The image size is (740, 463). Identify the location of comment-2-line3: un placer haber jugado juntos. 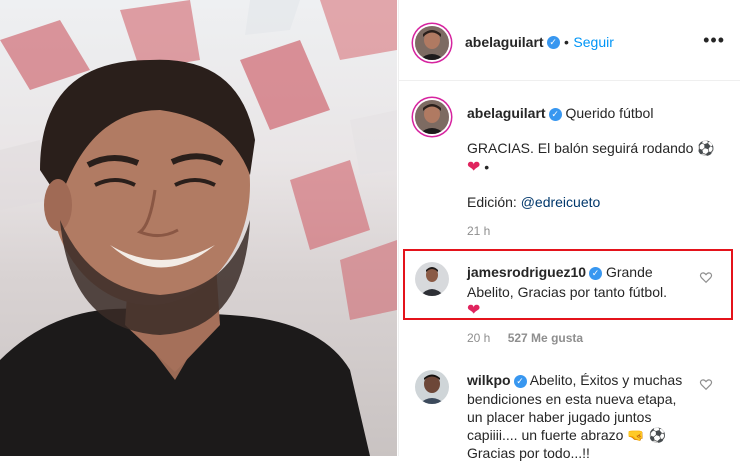
(559, 417).